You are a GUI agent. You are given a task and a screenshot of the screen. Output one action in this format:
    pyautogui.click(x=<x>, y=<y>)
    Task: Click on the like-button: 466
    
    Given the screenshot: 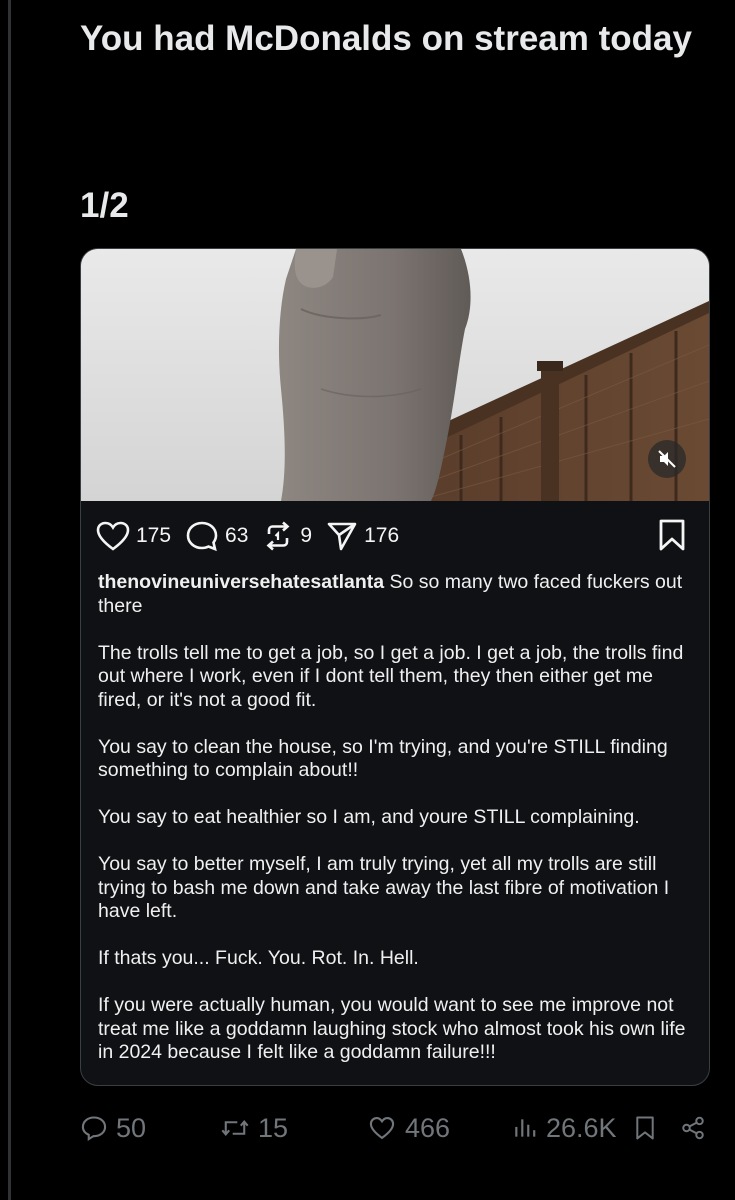 What is the action you would take?
    pyautogui.click(x=408, y=1128)
    